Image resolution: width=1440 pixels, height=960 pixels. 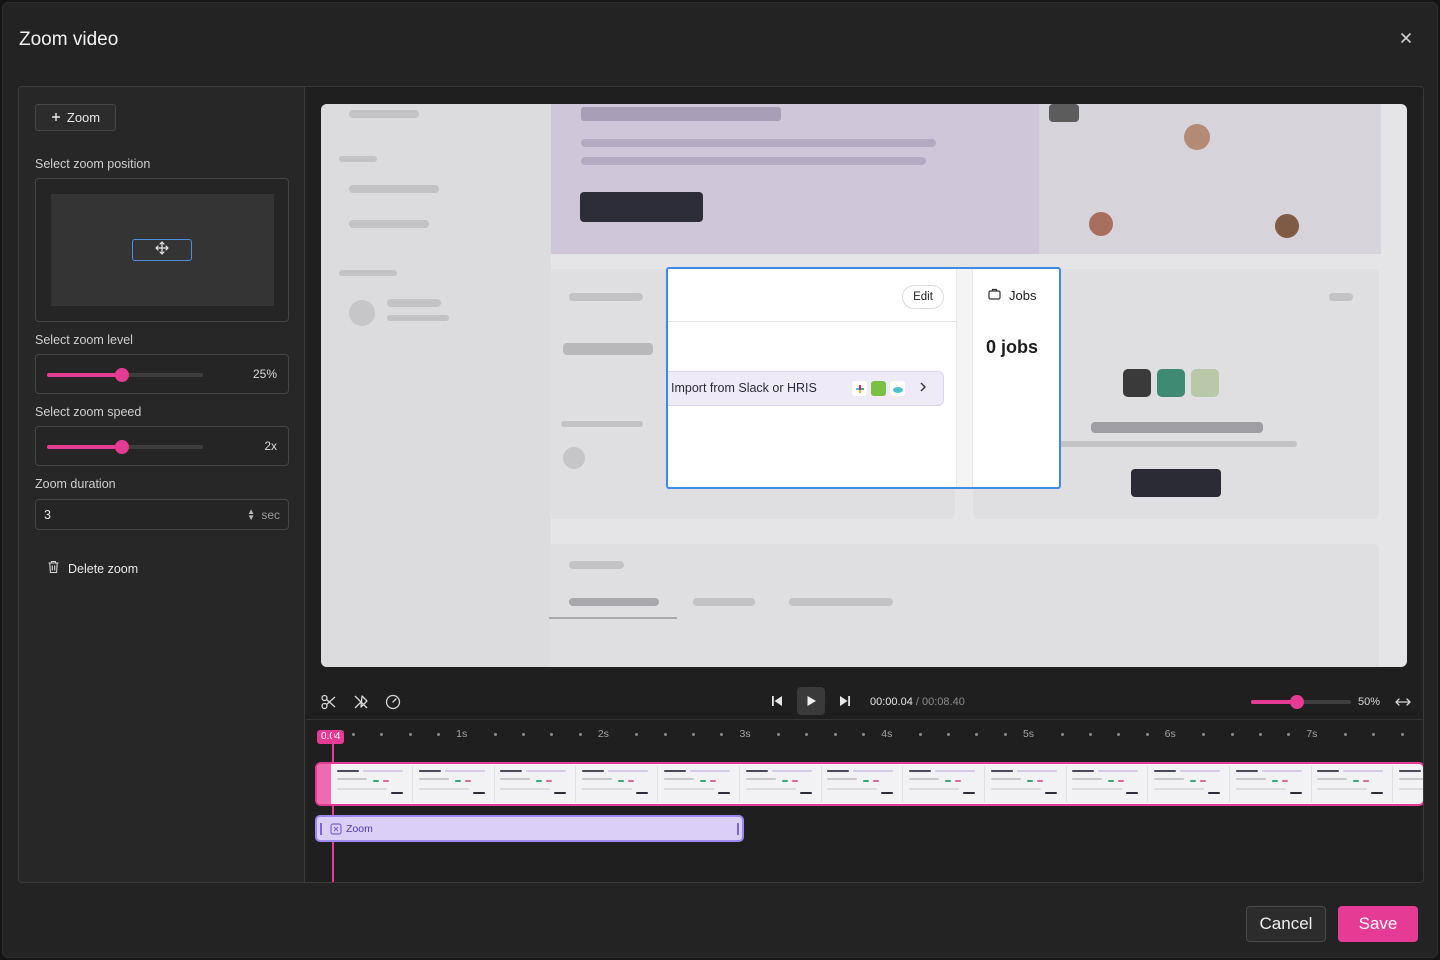 I want to click on save-button: Save, so click(x=1378, y=924).